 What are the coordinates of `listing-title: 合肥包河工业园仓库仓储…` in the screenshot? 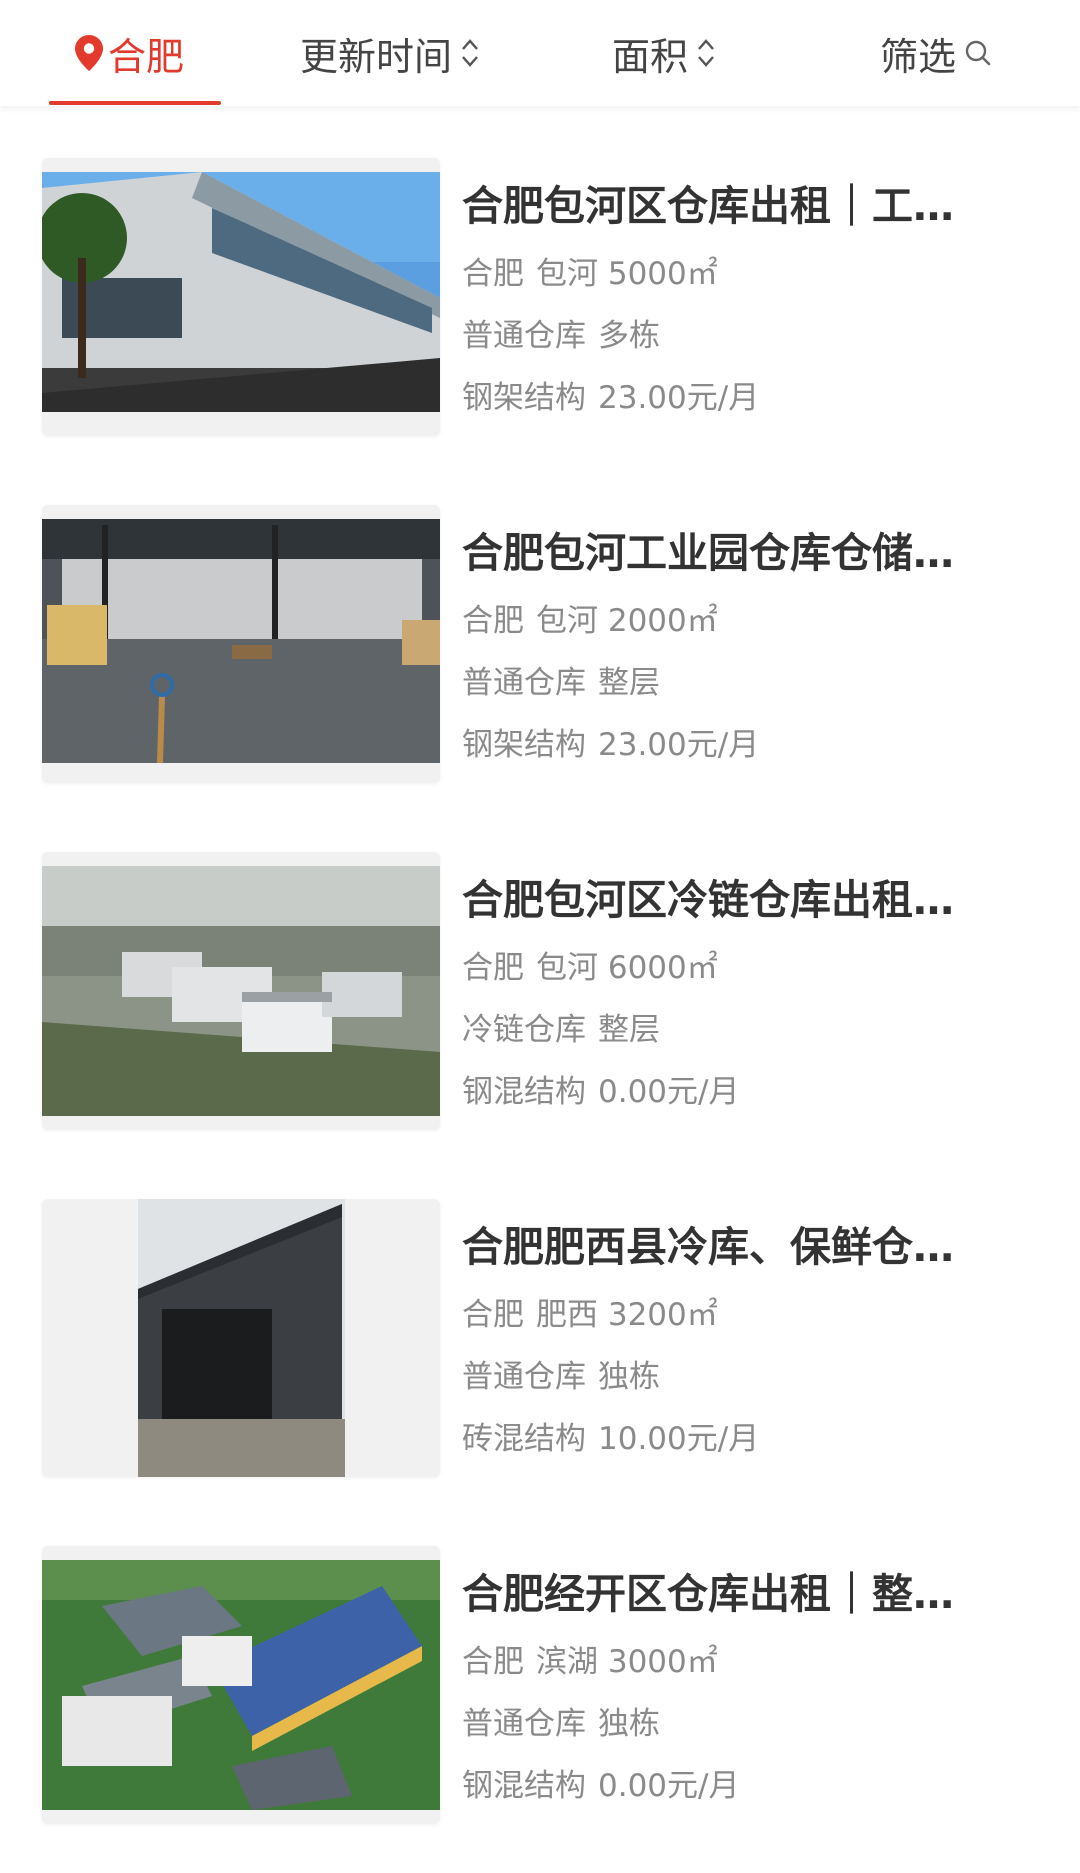 It's located at (708, 553).